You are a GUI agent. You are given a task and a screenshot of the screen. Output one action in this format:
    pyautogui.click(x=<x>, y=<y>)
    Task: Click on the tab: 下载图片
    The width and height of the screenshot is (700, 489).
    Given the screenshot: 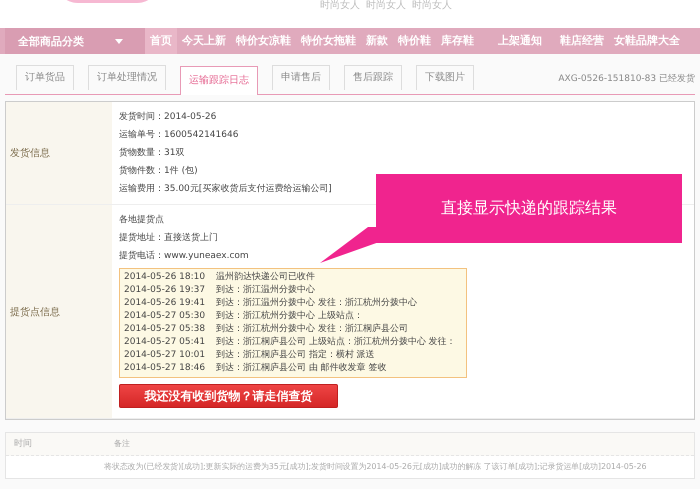 What is the action you would take?
    pyautogui.click(x=445, y=77)
    